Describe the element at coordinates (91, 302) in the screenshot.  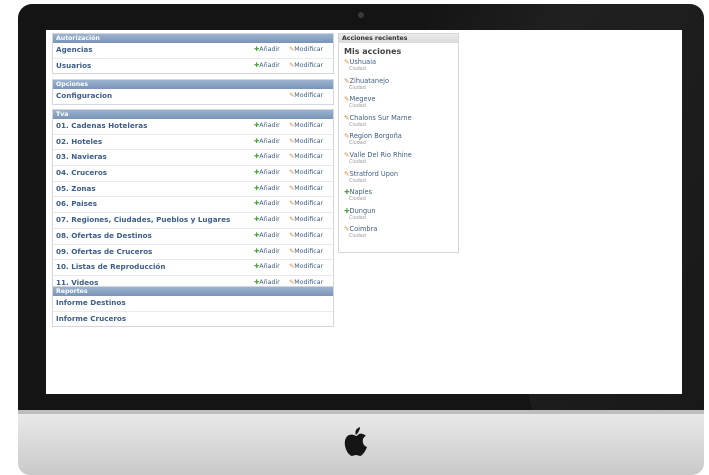
I see `model-link: Informe Destinos` at that location.